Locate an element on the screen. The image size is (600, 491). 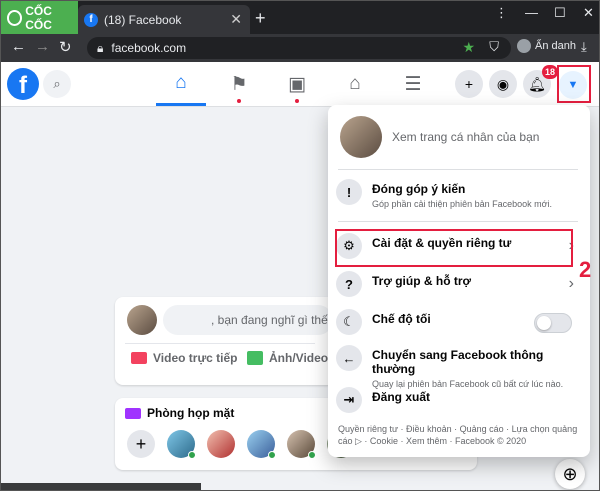
address-bar-row: ← → ↻ 🔒︎ facebook.com ★ ⛉ Ẩn danh ⤓ is located at coordinates (300, 48).